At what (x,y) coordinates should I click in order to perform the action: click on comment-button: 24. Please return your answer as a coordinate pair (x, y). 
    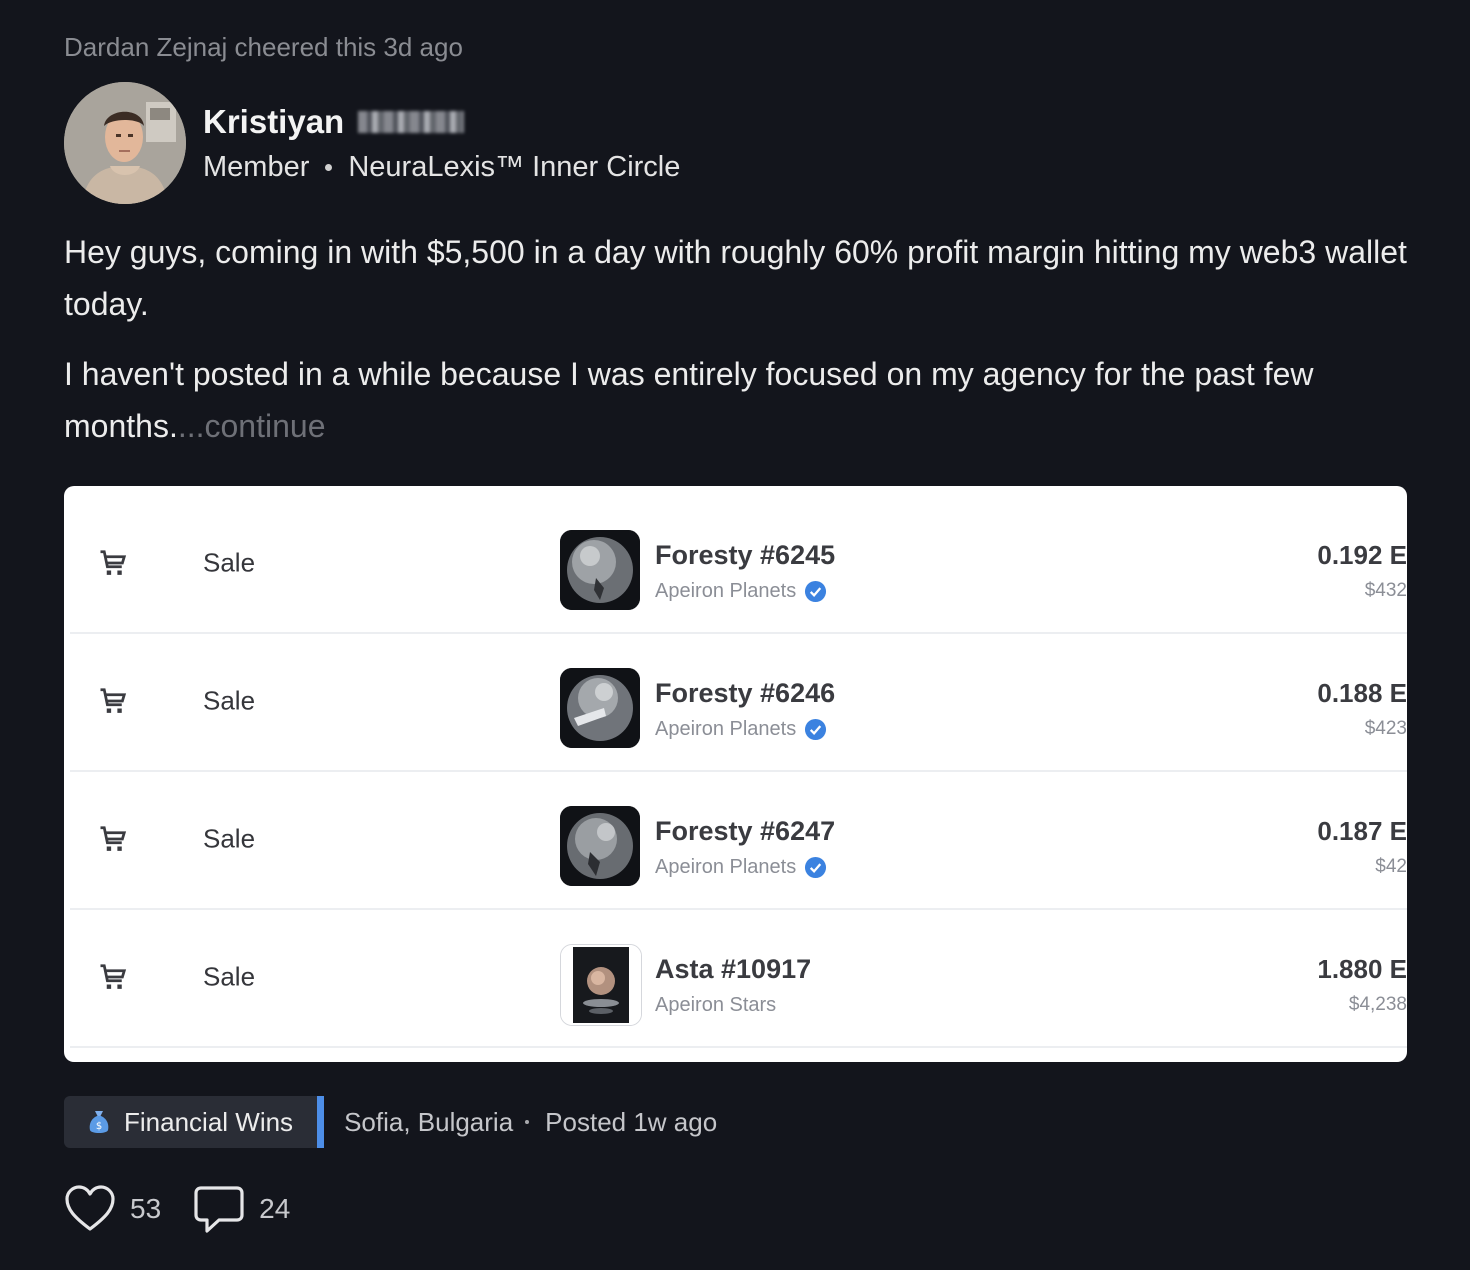
    Looking at the image, I should click on (241, 1209).